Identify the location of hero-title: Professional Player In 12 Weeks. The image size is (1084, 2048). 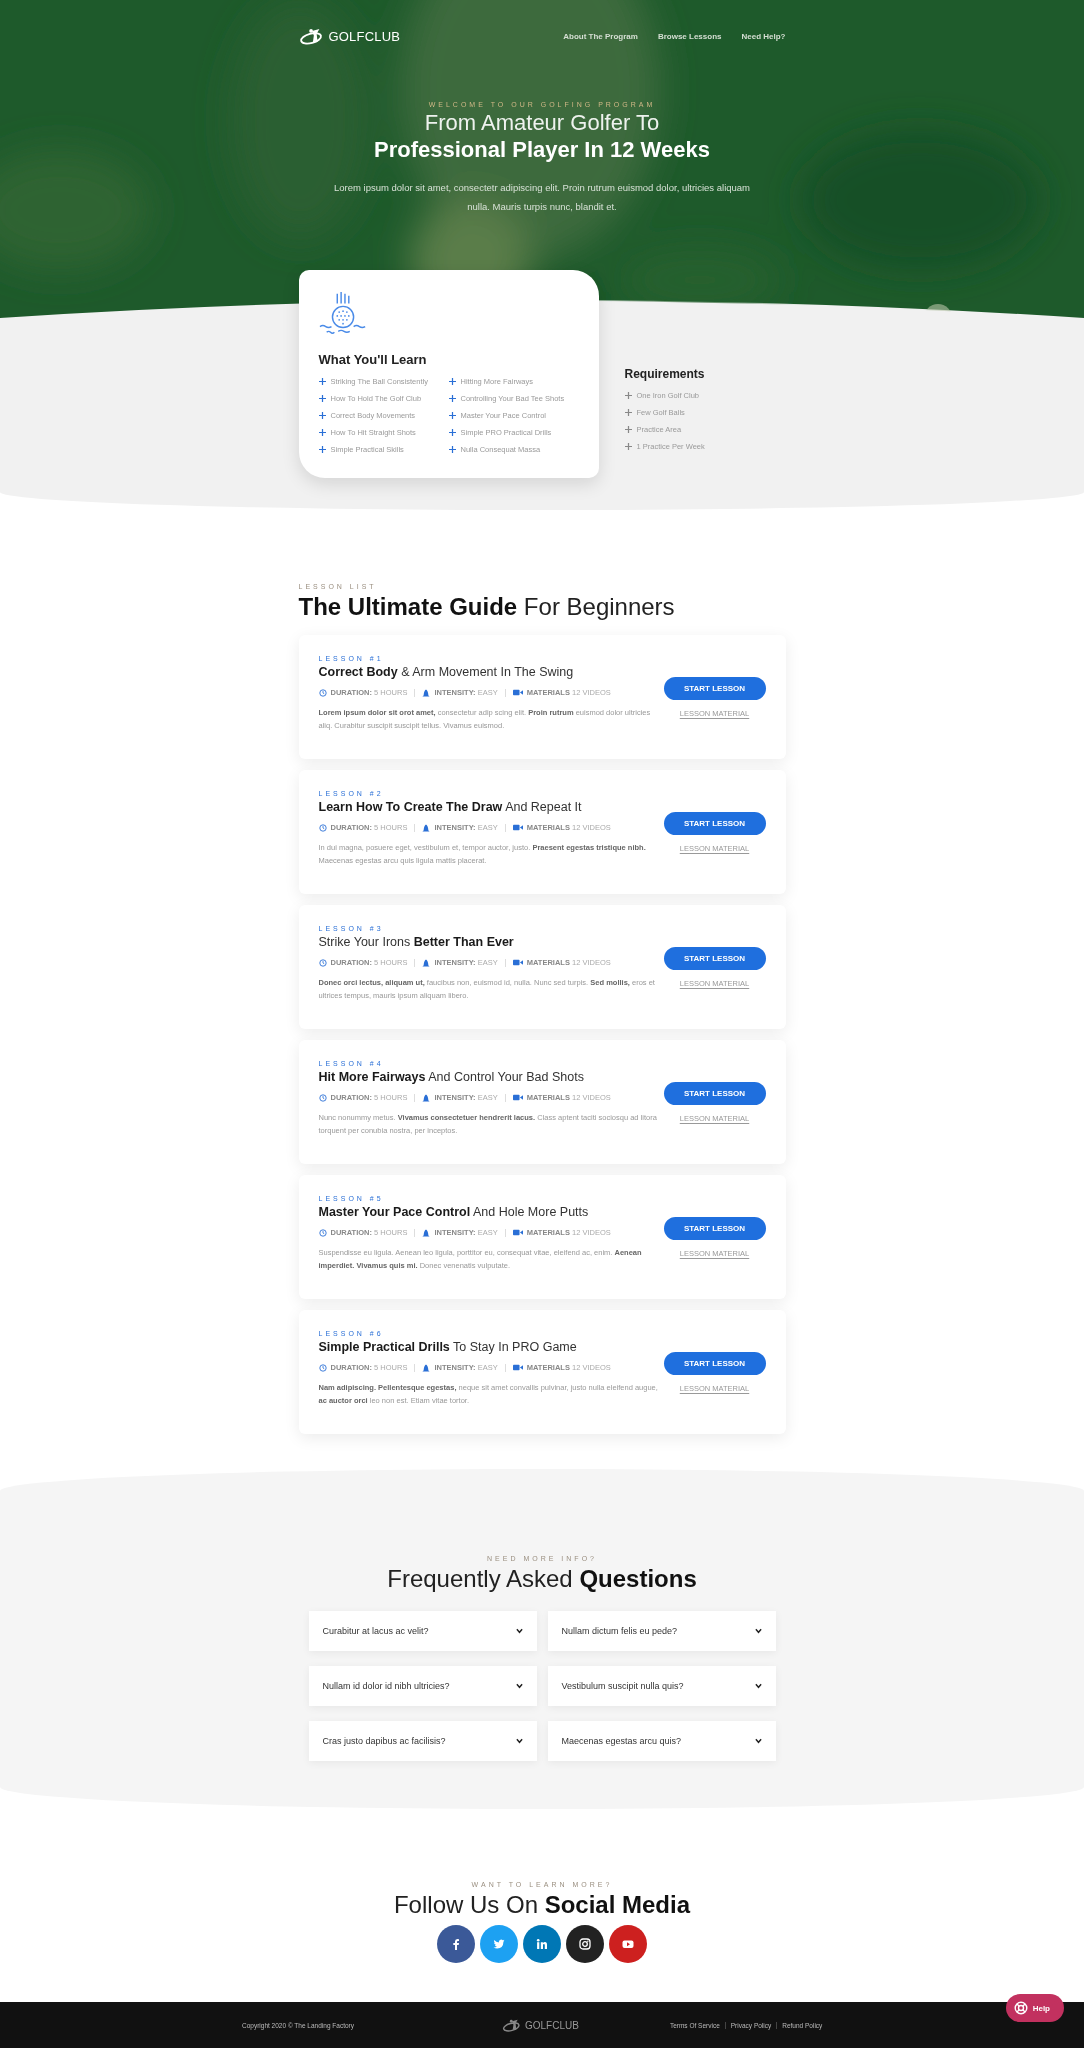
(542, 150).